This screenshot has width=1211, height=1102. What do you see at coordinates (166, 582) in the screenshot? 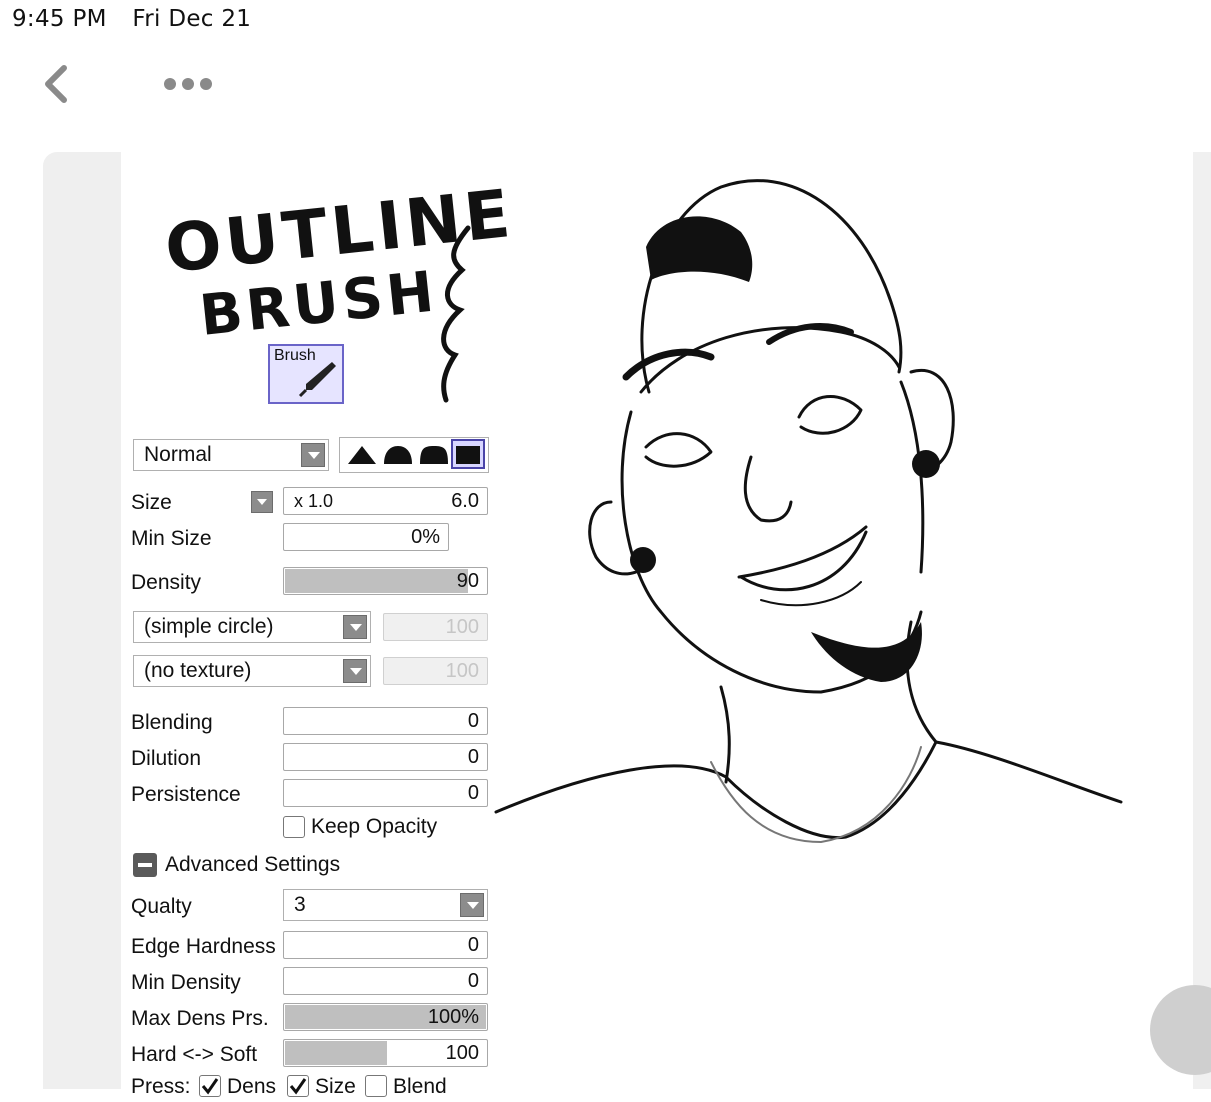
I see `density-label: Density` at bounding box center [166, 582].